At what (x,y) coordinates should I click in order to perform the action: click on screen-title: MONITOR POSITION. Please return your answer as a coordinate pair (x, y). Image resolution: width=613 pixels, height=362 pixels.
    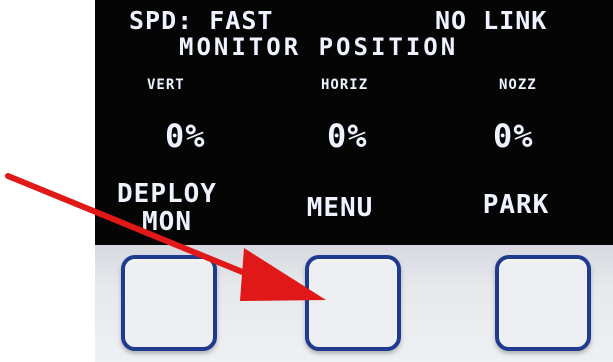
    Looking at the image, I should click on (319, 47).